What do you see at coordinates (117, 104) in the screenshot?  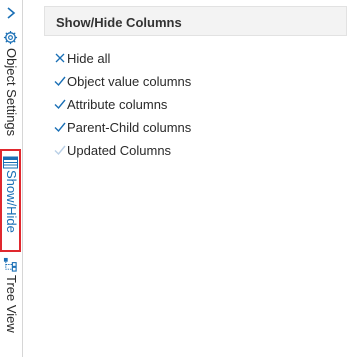 I see `attribute-columns-label: Attribute columns` at bounding box center [117, 104].